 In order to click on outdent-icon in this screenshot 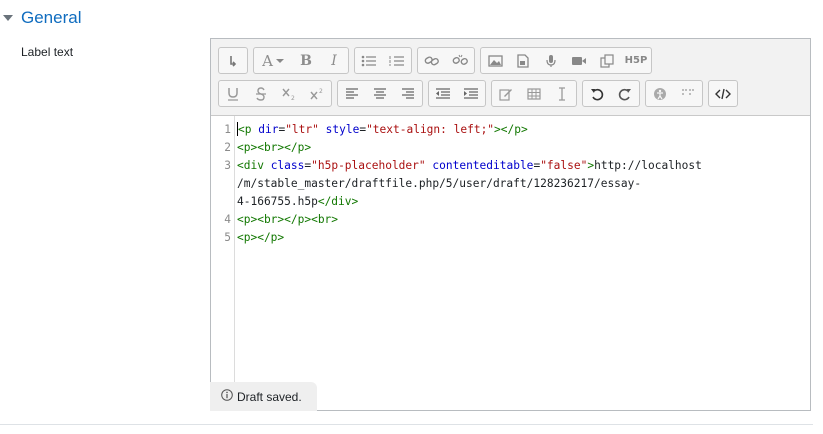, I will do `click(443, 93)`.